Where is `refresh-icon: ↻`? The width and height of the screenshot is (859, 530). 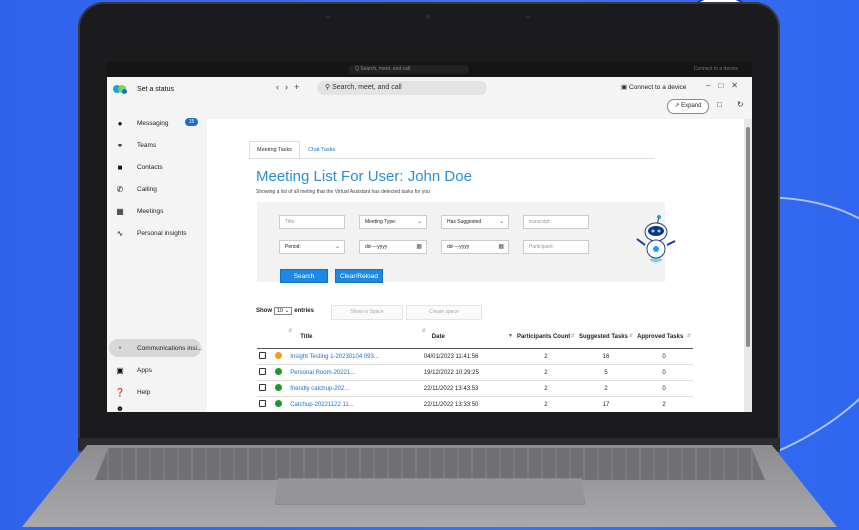
refresh-icon: ↻ is located at coordinates (740, 104).